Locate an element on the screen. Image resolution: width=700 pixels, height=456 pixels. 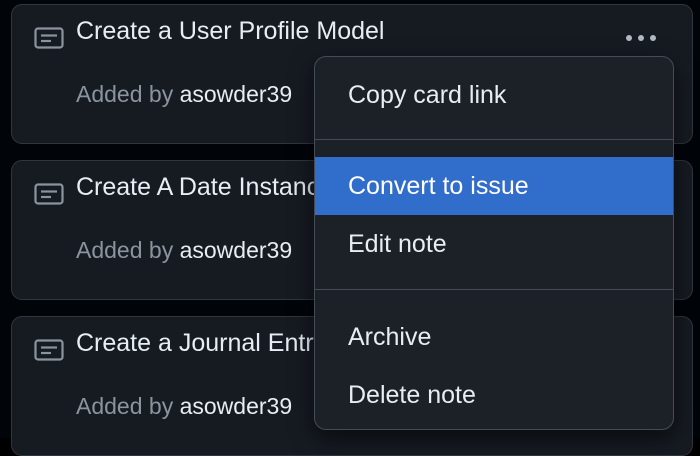
menu-item-archive: Archive is located at coordinates (494, 337).